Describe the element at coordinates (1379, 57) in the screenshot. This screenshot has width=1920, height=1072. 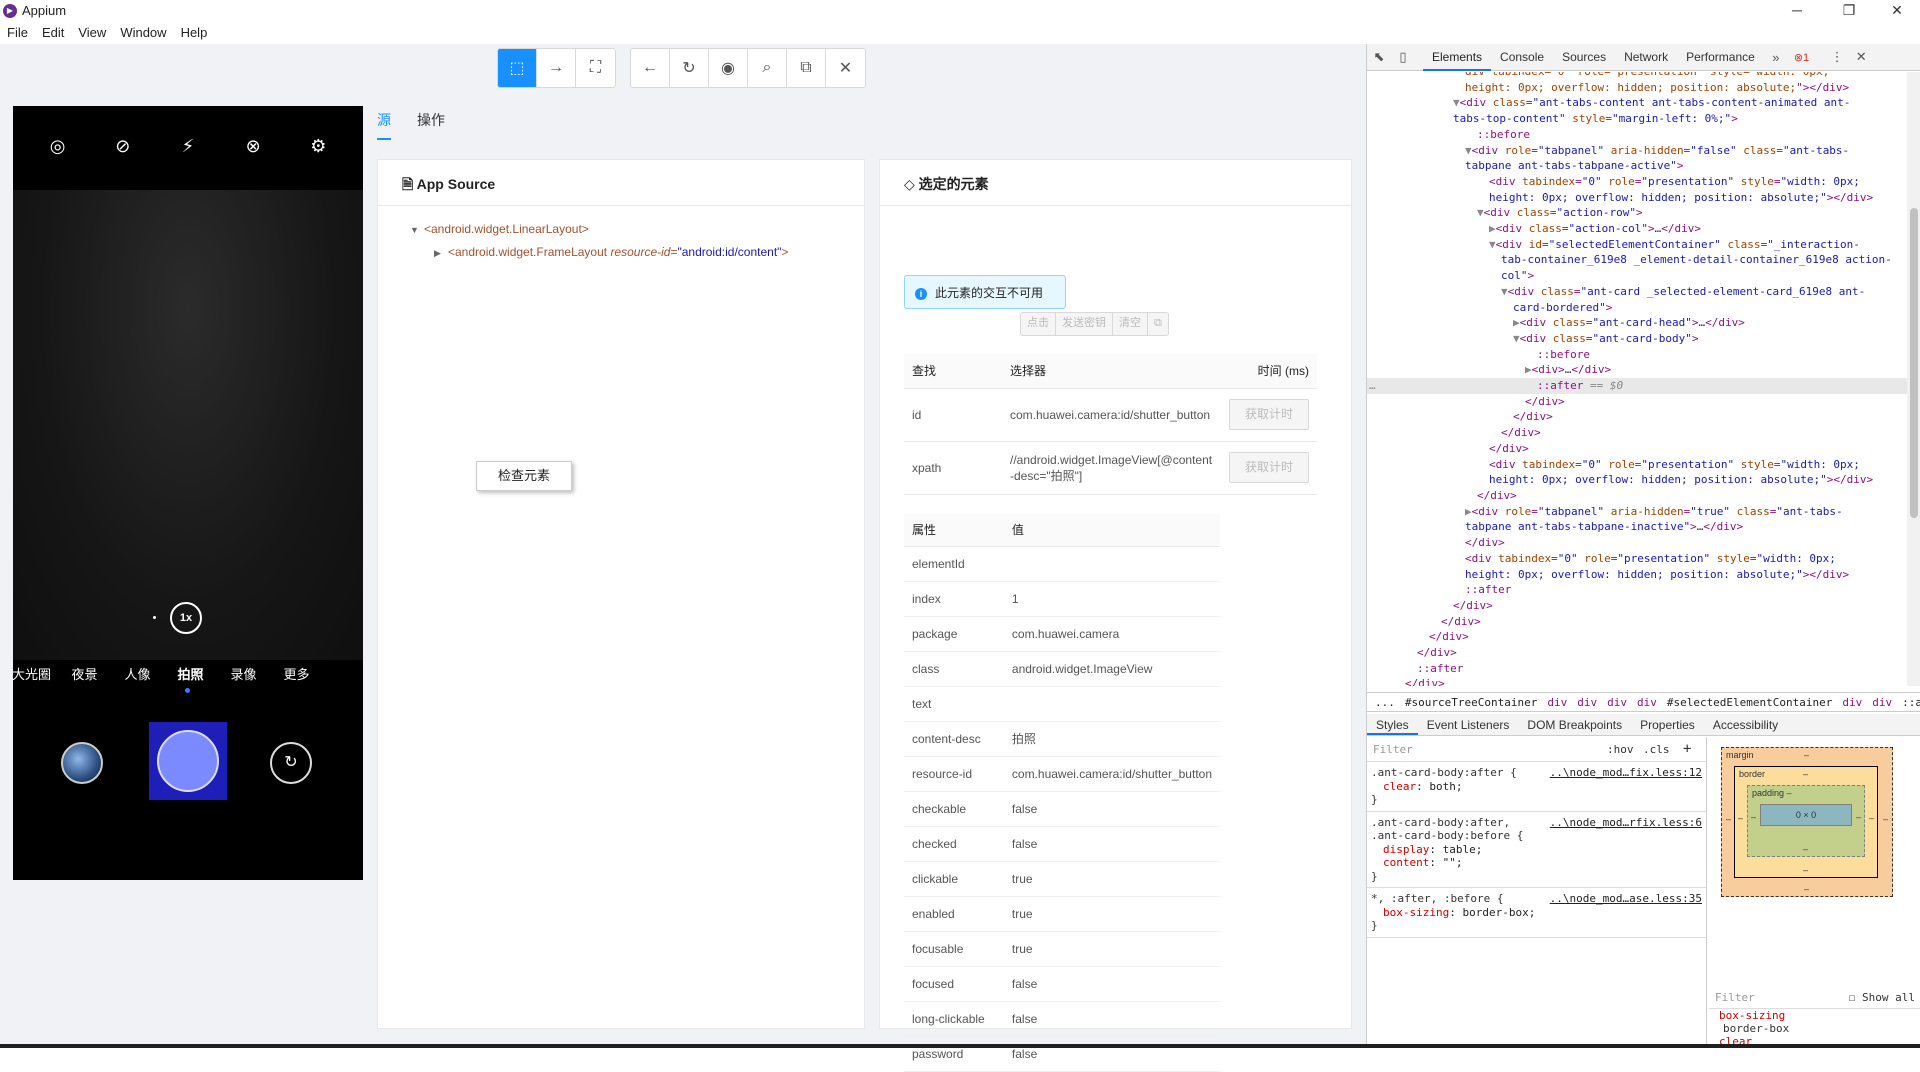
I see `inspect-pointer-icon: ⬉` at that location.